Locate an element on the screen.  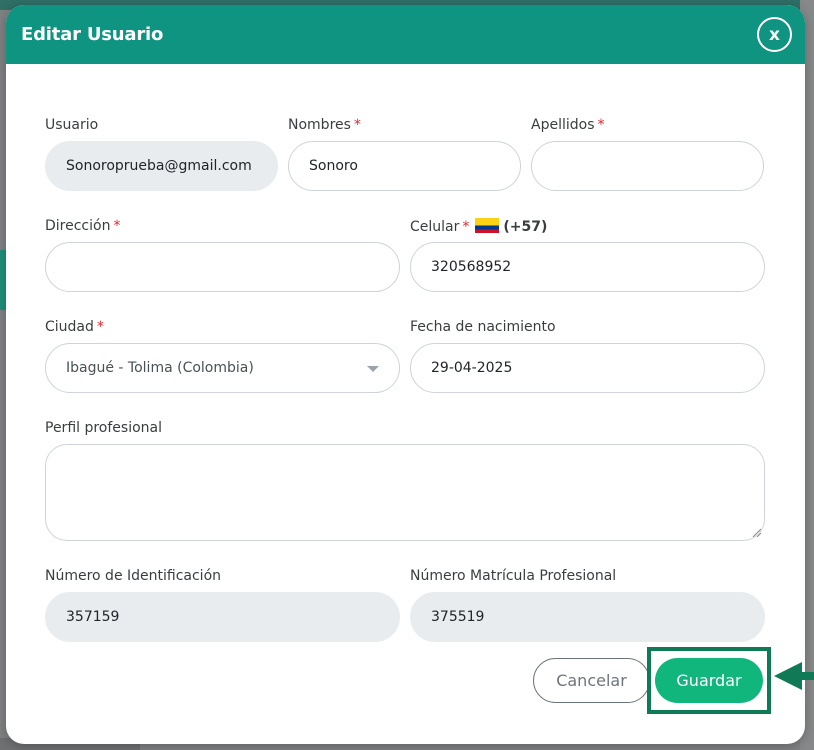
direccion-label: Dirección * is located at coordinates (82, 226).